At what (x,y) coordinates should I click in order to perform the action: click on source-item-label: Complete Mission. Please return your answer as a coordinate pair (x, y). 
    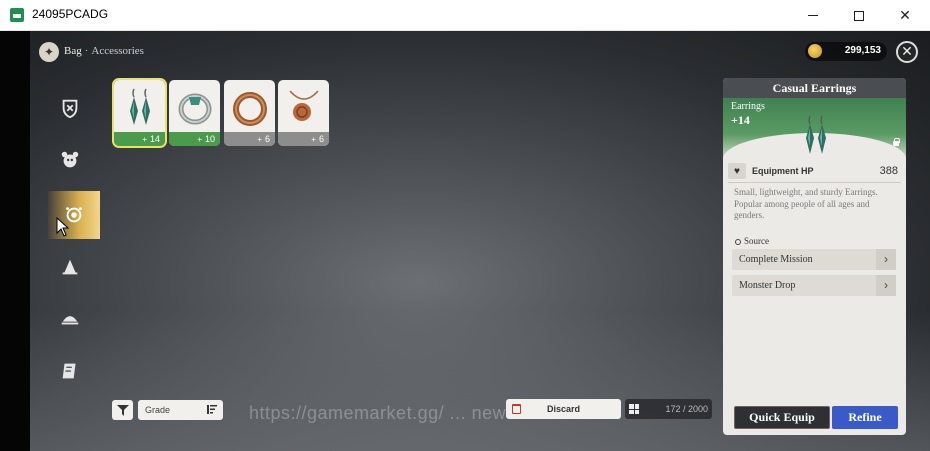
    Looking at the image, I should click on (776, 259).